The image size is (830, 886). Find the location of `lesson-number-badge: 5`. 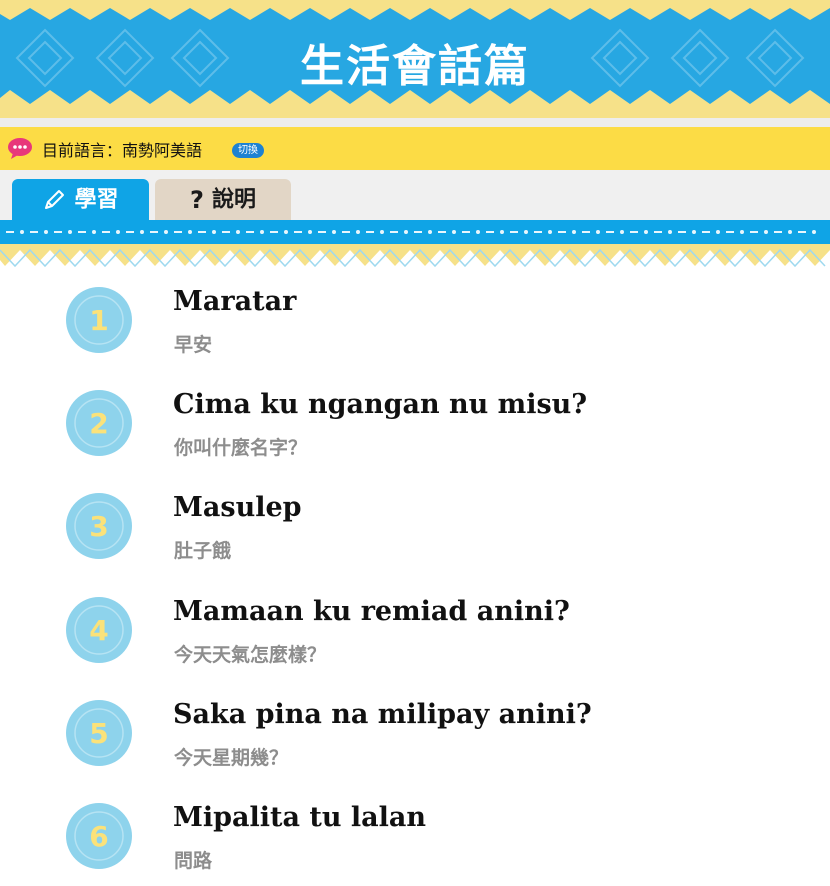

lesson-number-badge: 5 is located at coordinates (99, 733).